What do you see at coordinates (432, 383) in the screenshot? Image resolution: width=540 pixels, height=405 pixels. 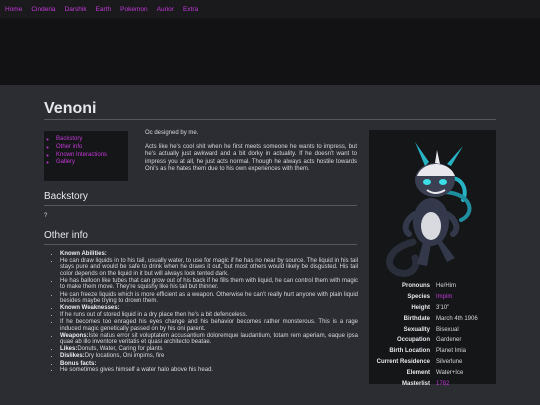 I see `infobox-row-masterlist: Masterlist 1782` at bounding box center [432, 383].